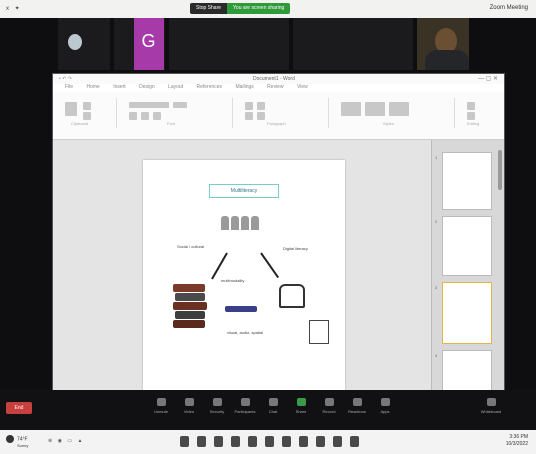 The image size is (536, 454). Describe the element at coordinates (245, 406) in the screenshot. I see `participants-button: Participants` at that location.